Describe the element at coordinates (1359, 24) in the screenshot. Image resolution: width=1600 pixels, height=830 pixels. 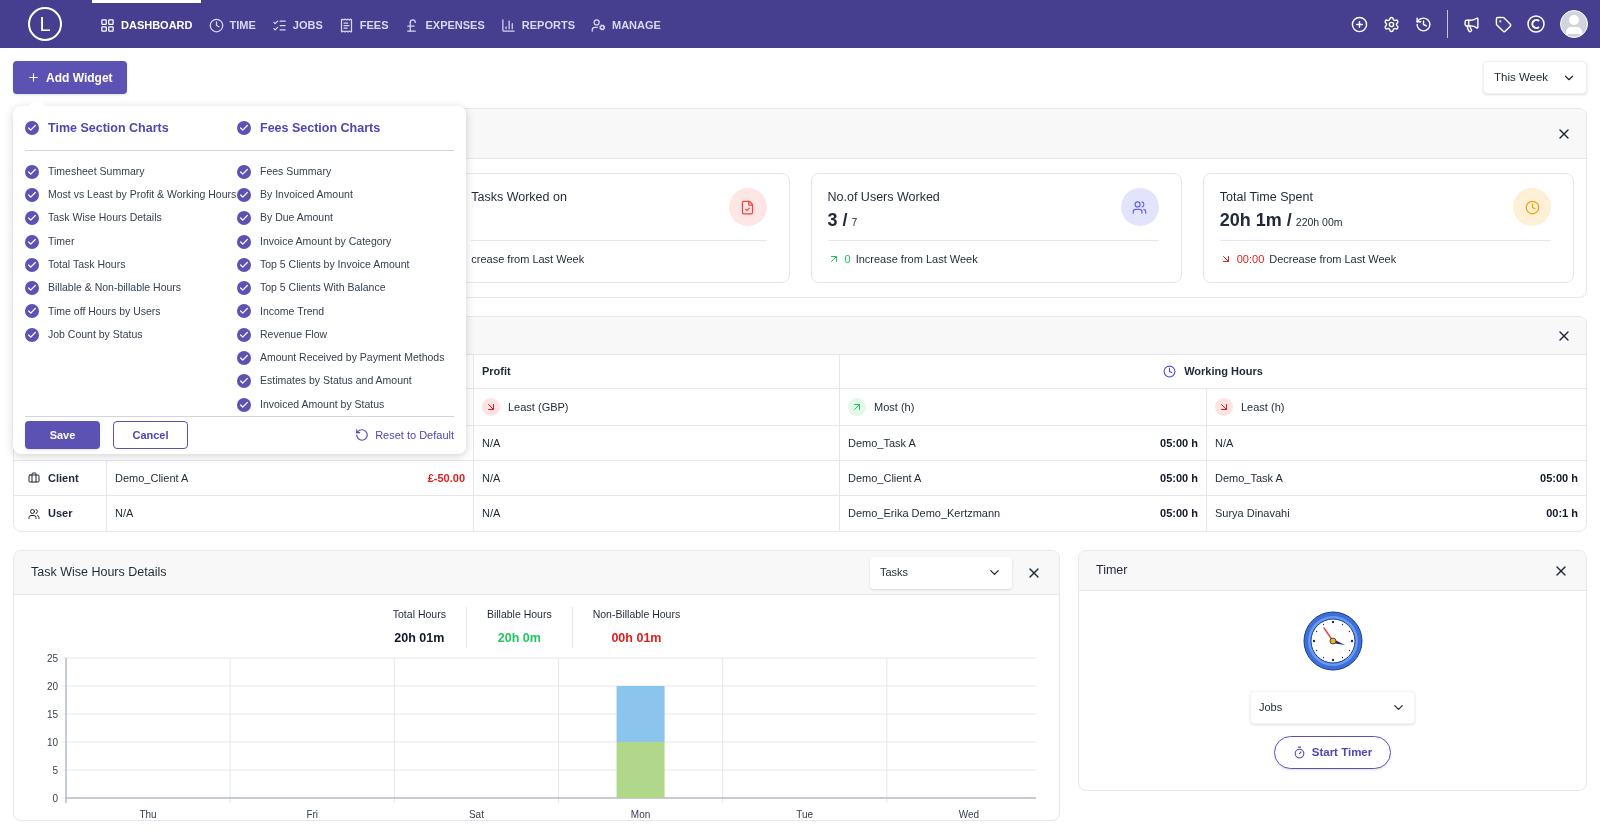
I see `add-icon` at that location.